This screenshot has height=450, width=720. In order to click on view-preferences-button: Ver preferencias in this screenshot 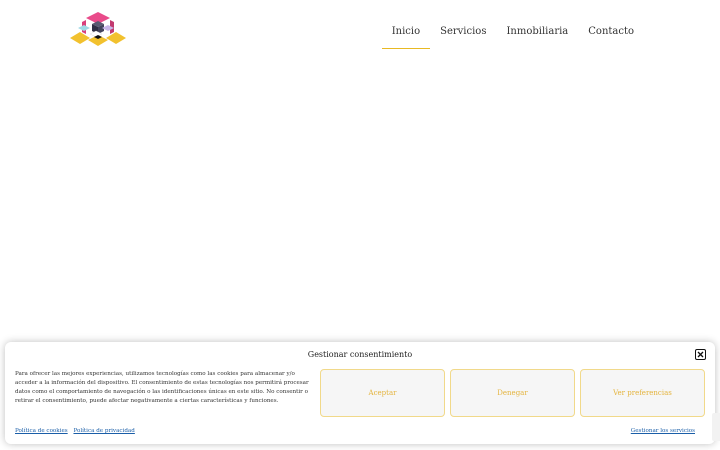, I will do `click(642, 393)`.